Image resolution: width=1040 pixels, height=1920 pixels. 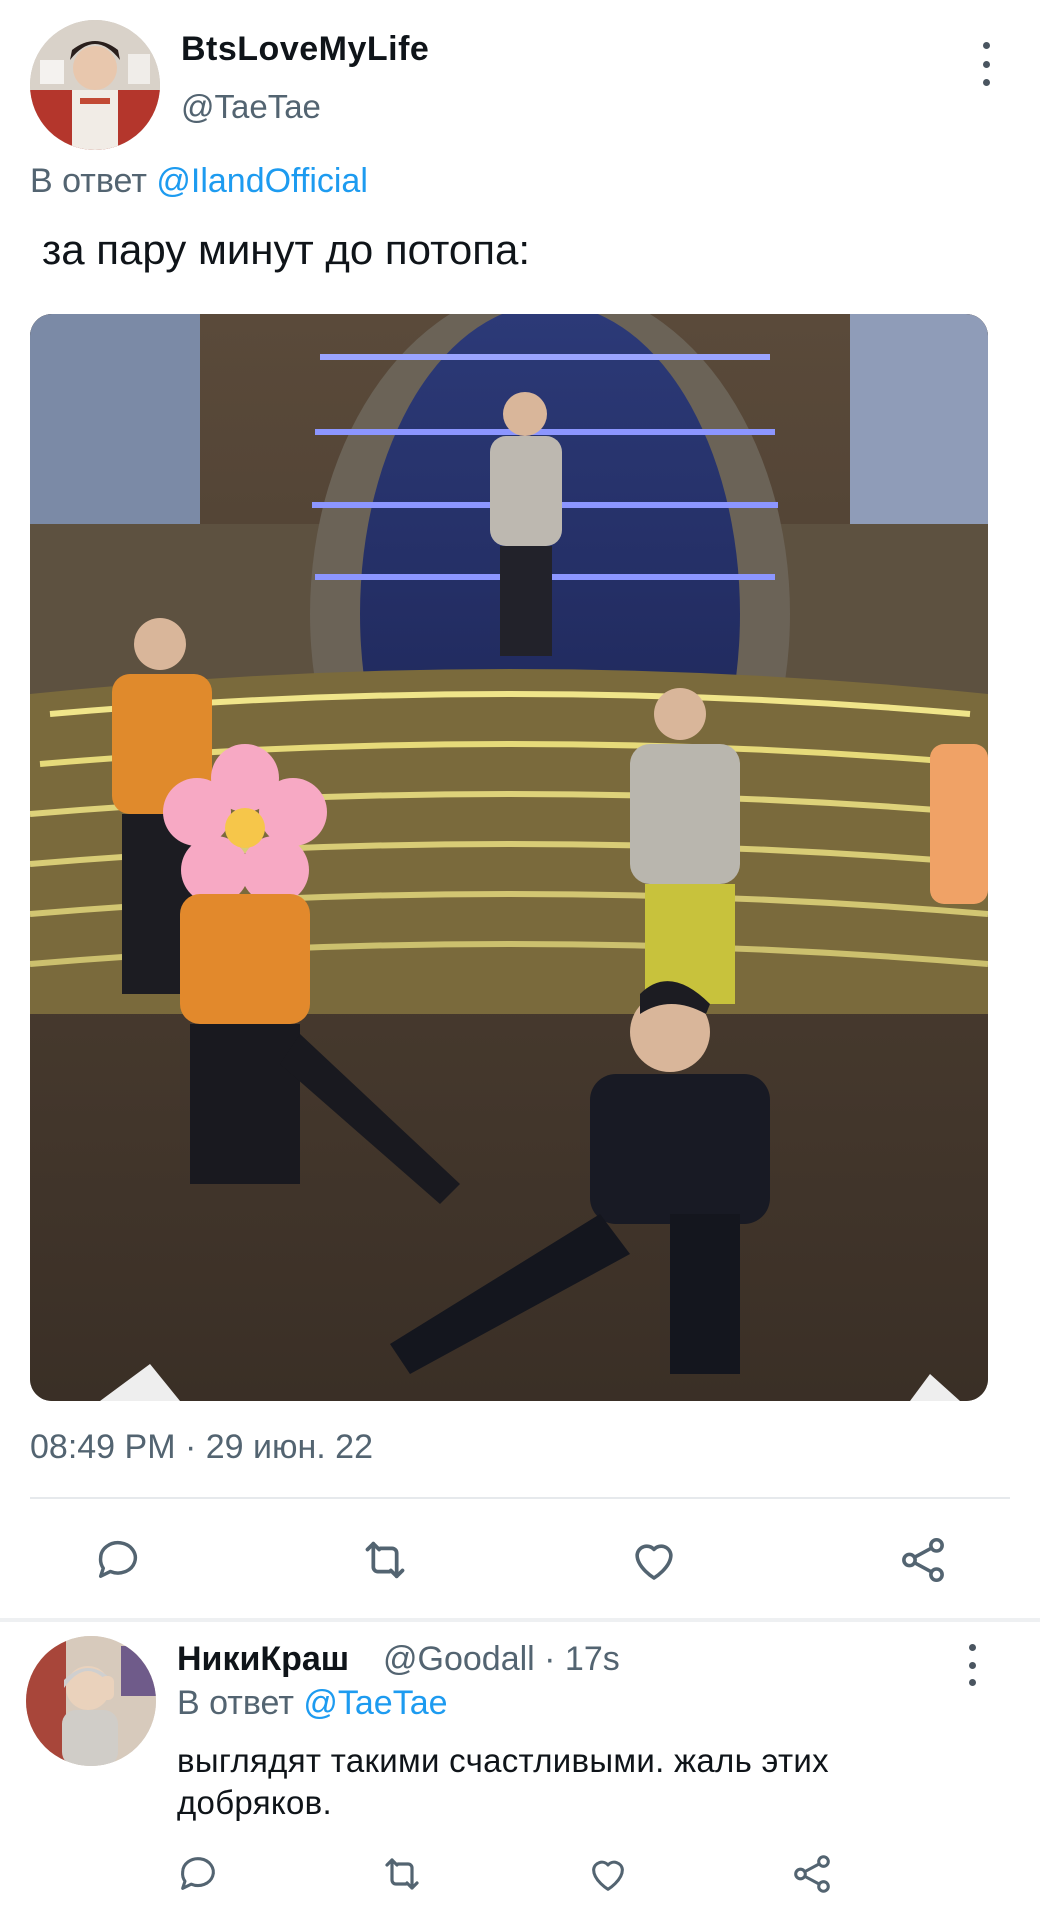 What do you see at coordinates (251, 107) in the screenshot?
I see `author-handle: @TaeTae` at bounding box center [251, 107].